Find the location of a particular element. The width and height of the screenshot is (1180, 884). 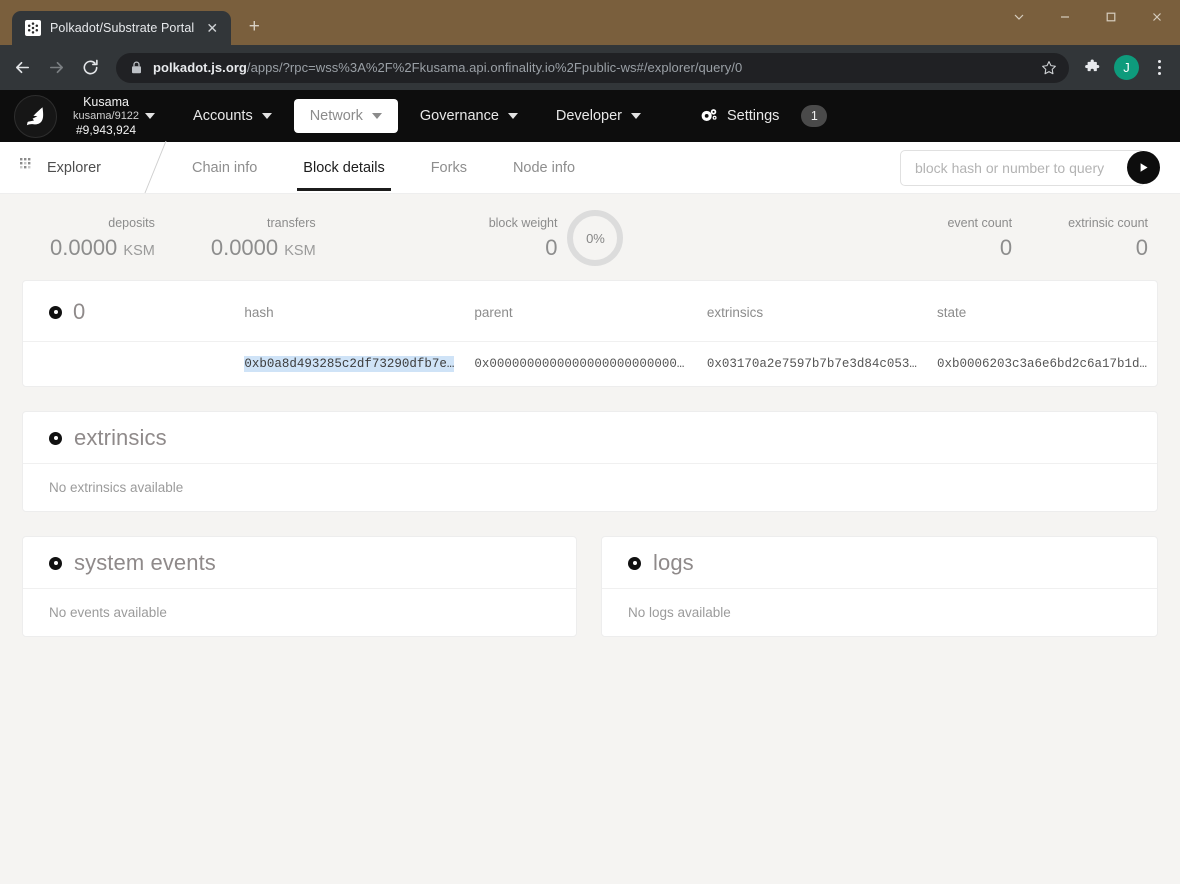

nav-item-developer: Developer is located at coordinates (598, 116).